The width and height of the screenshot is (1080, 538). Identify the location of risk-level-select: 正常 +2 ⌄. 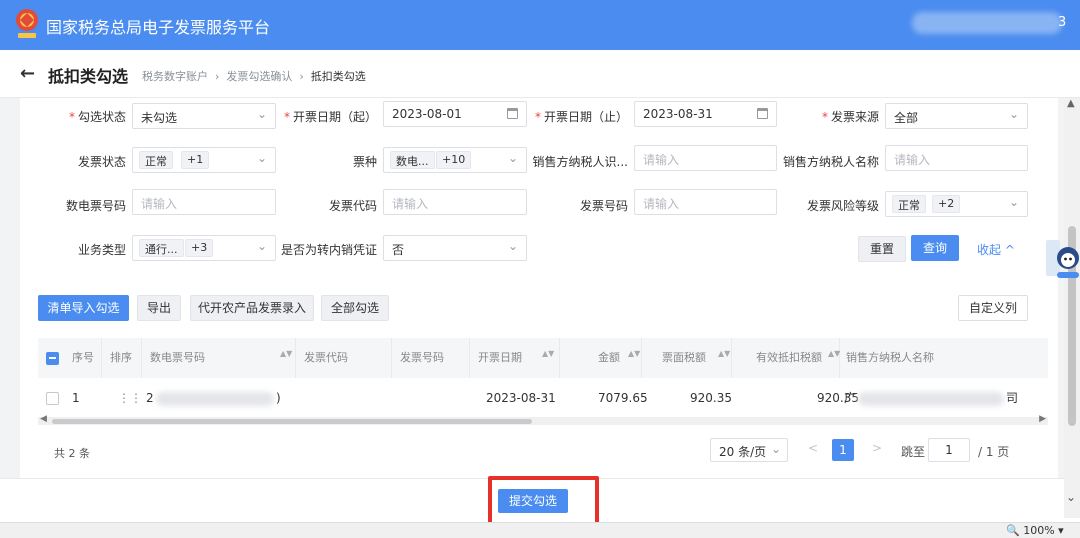
(956, 204).